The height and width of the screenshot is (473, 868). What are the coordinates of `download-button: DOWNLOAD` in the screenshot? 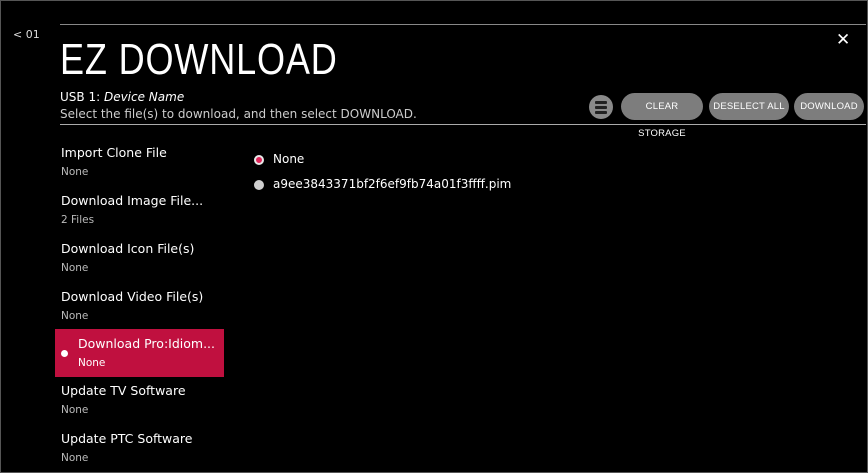 It's located at (829, 106).